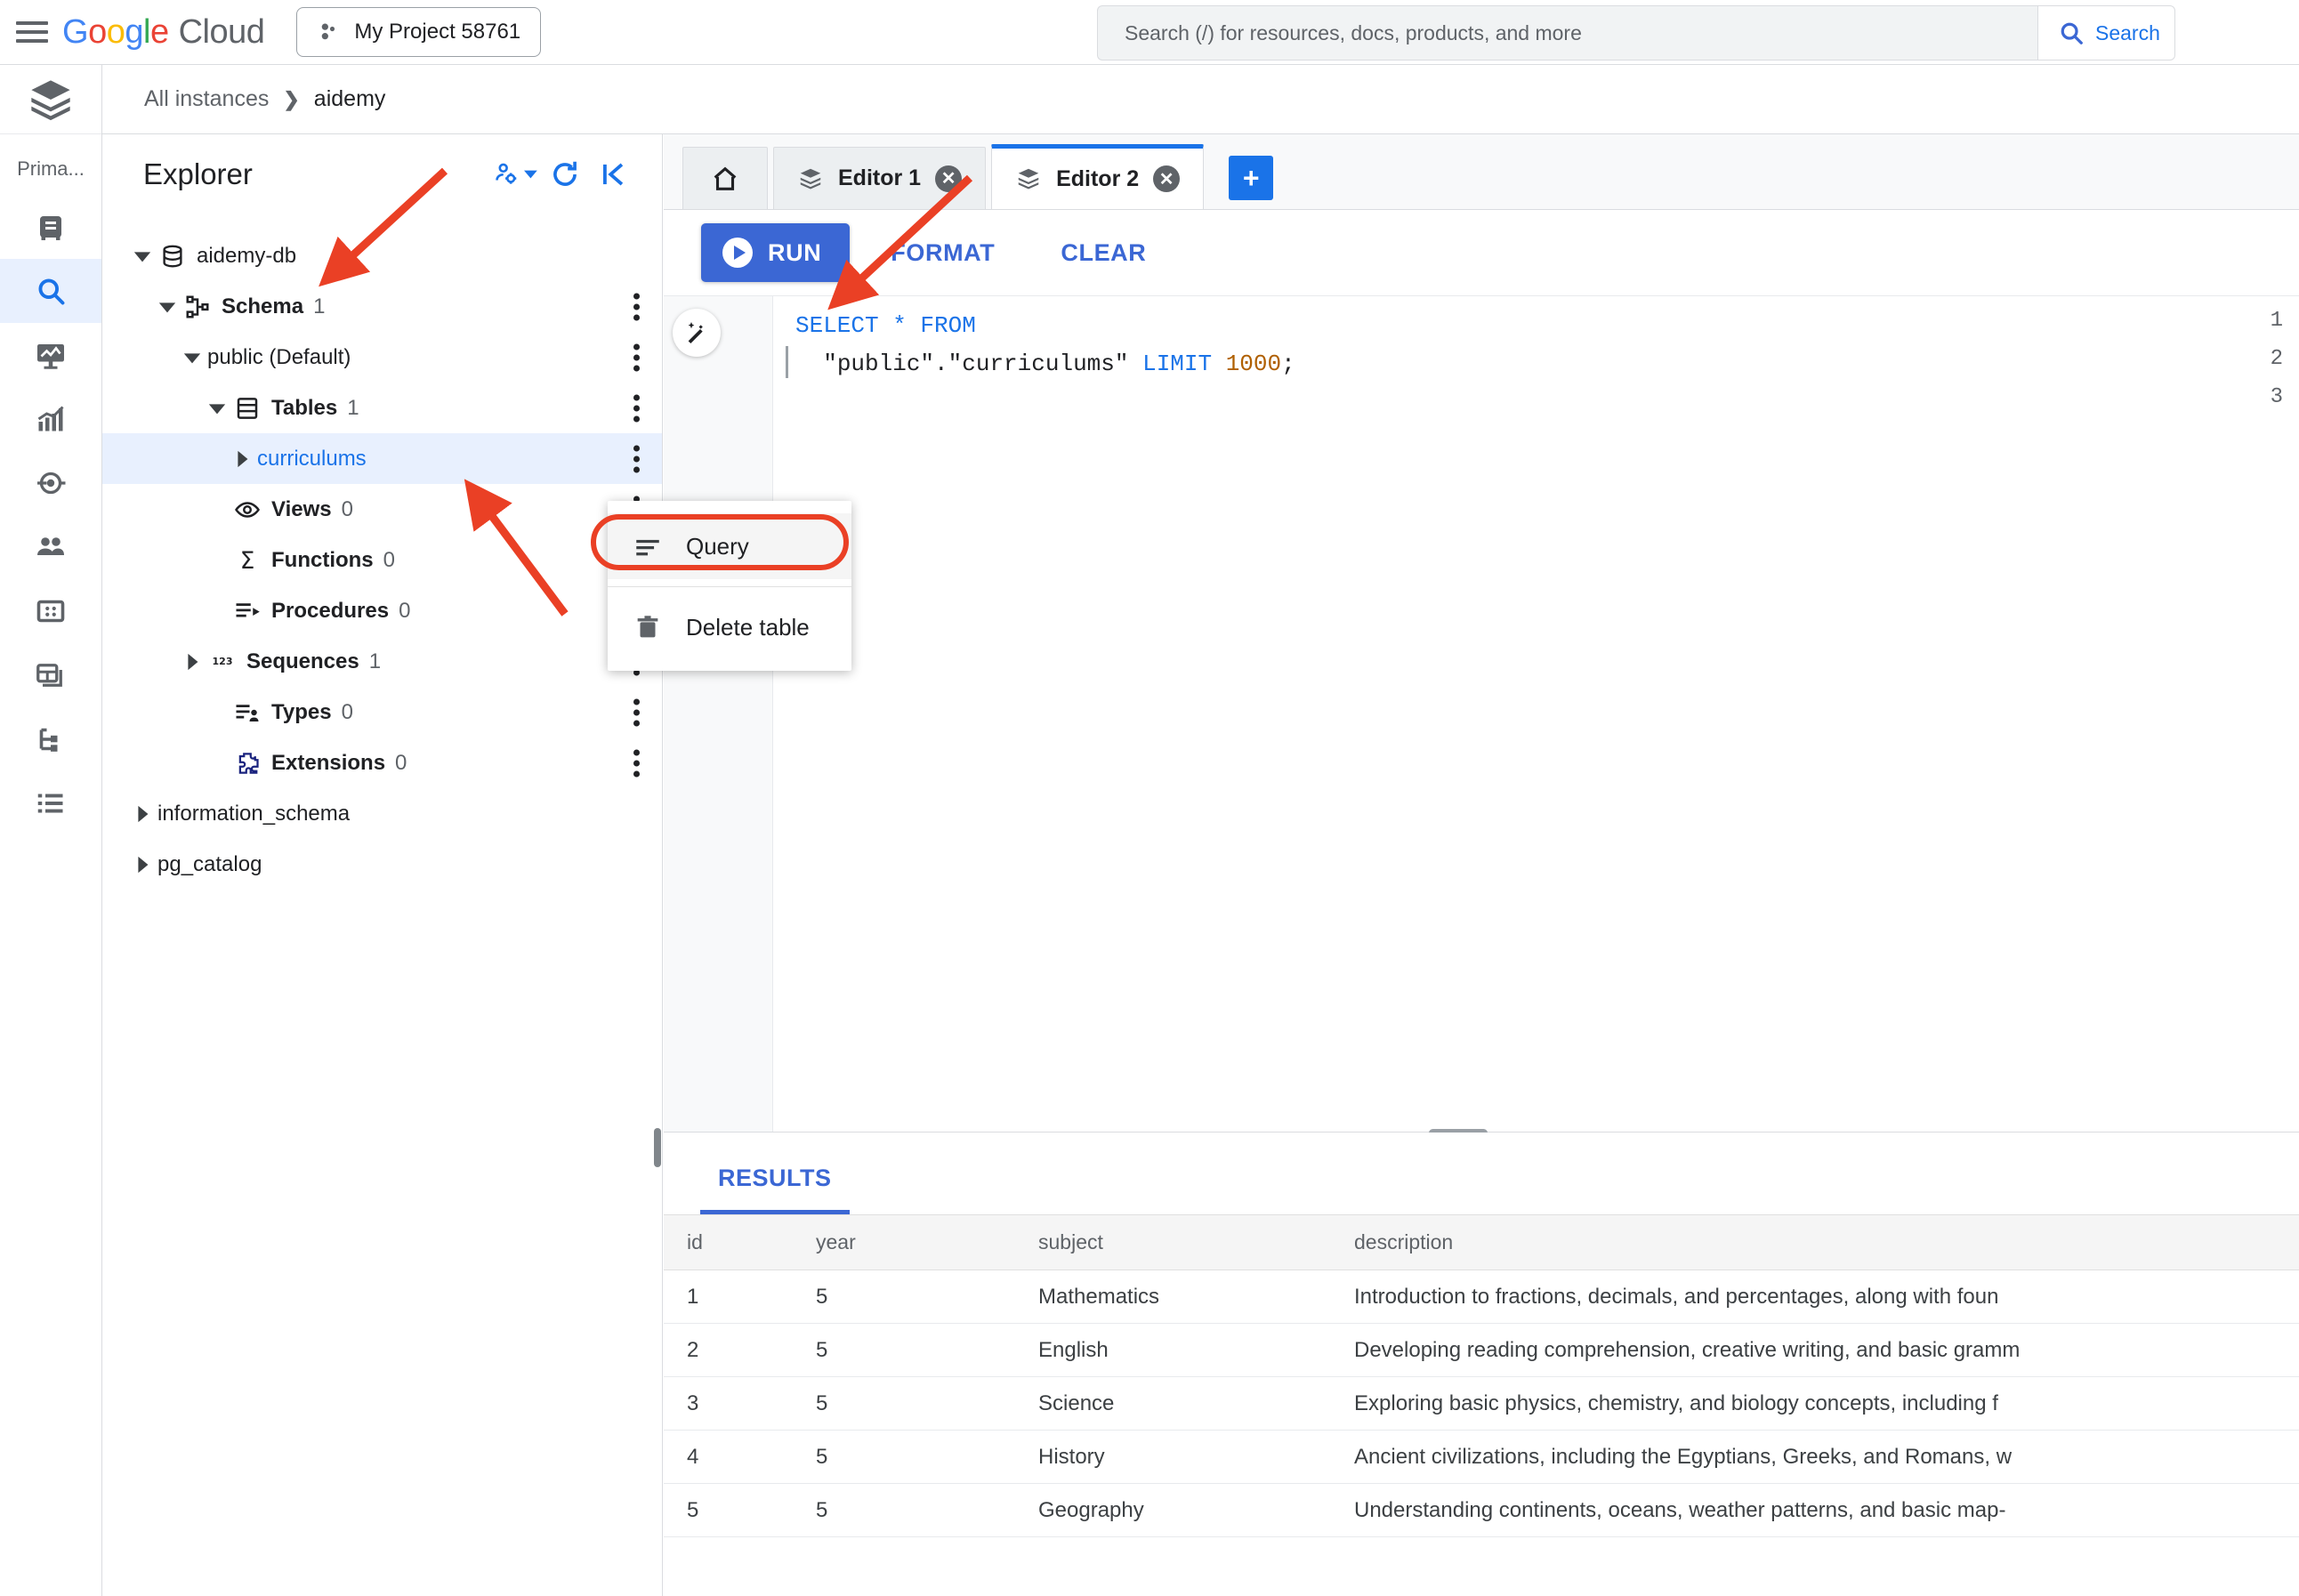 The width and height of the screenshot is (2299, 1596). I want to click on layout-copy-icon, so click(49, 675).